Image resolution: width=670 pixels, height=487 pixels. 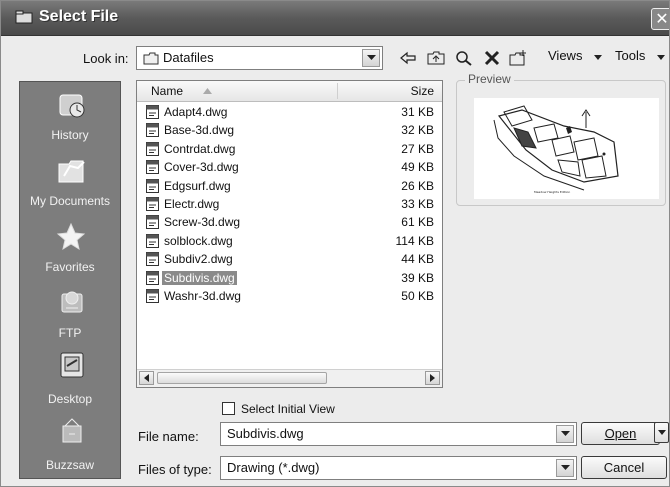 What do you see at coordinates (289, 204) in the screenshot?
I see `file-row: Electr.dwg 33 KB` at bounding box center [289, 204].